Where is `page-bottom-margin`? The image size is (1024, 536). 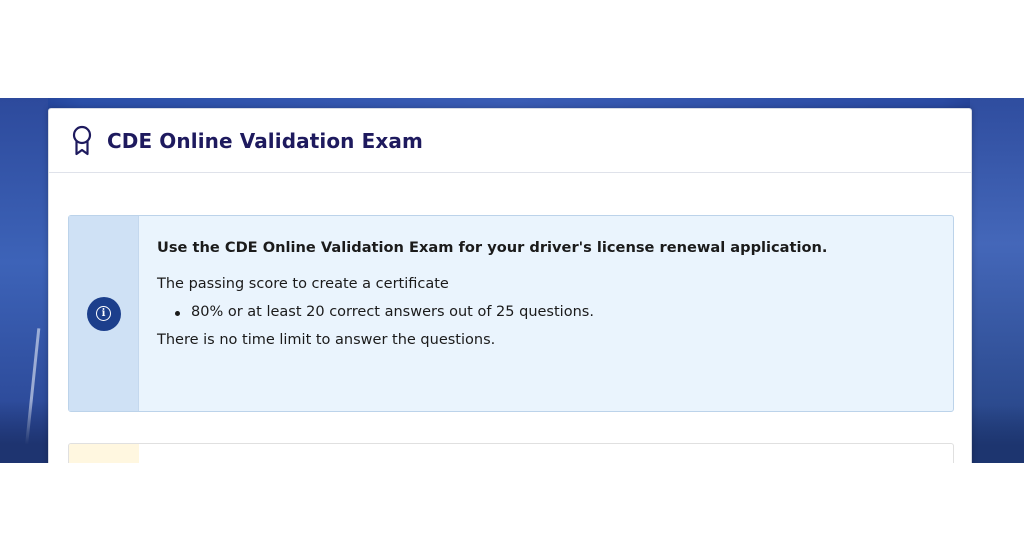
page-bottom-margin is located at coordinates (512, 499).